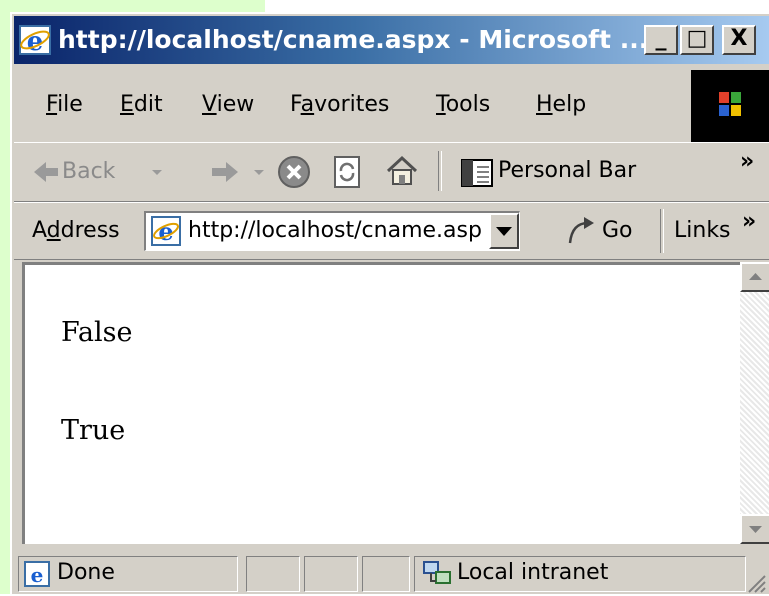 The width and height of the screenshot is (769, 596). I want to click on menu-file: File, so click(64, 104).